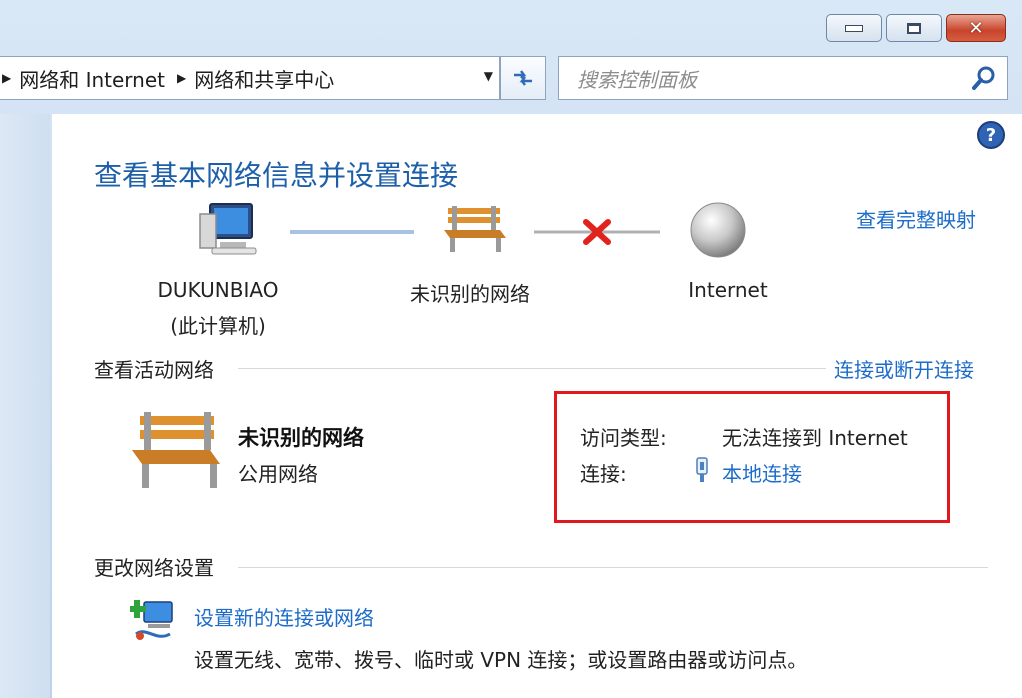  I want to click on refresh-button, so click(523, 78).